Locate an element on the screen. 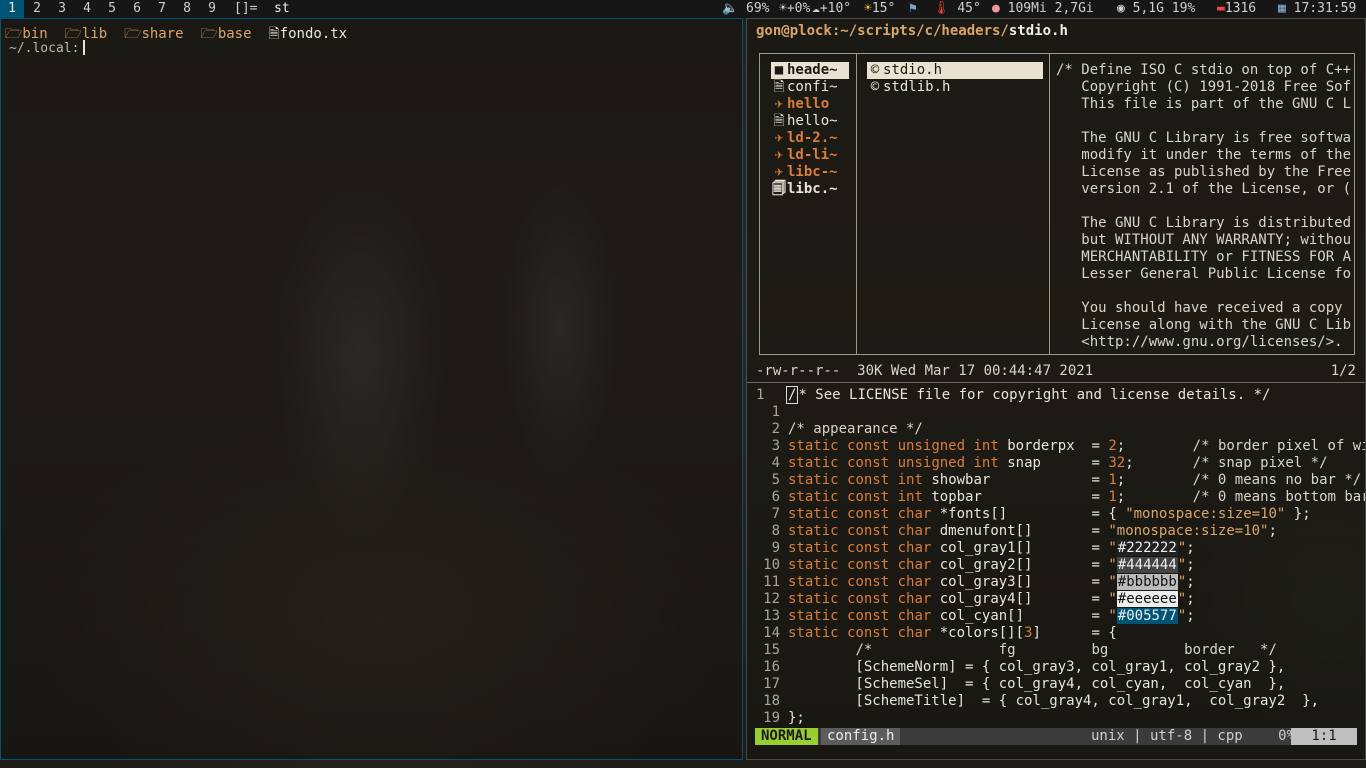 The width and height of the screenshot is (1366, 768). brightness-icon: ☀ is located at coordinates (783, 8).